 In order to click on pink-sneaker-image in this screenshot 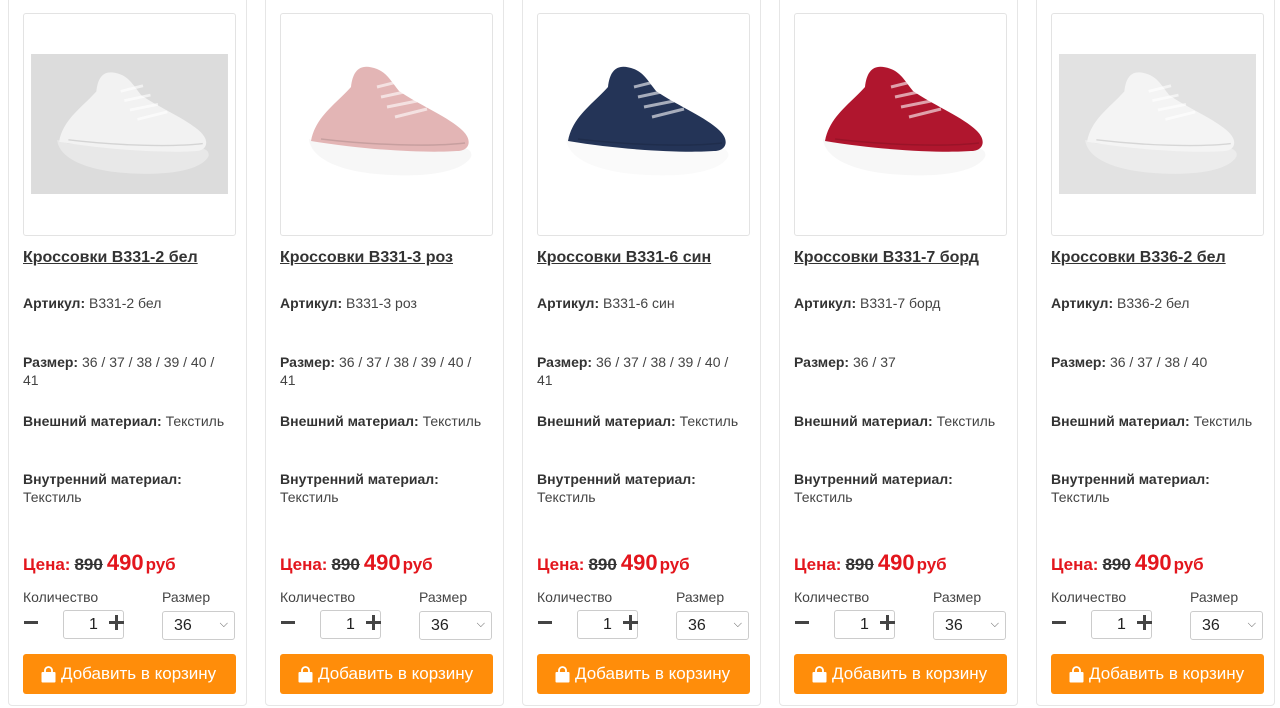, I will do `click(386, 122)`.